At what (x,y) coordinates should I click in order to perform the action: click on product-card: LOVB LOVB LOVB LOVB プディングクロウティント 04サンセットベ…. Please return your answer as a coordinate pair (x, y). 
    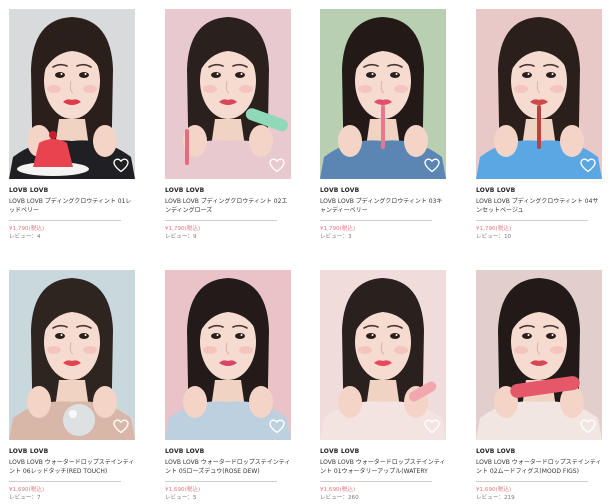
    Looking at the image, I should click on (539, 125).